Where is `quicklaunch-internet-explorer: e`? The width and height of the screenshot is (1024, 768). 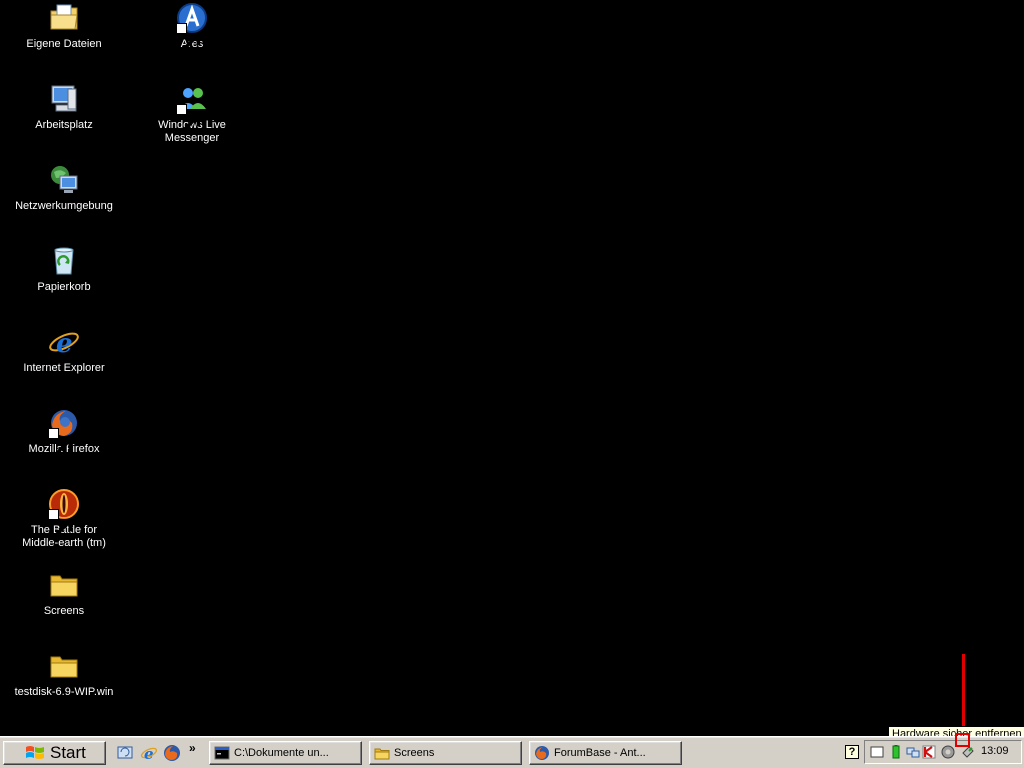
quicklaunch-internet-explorer: e is located at coordinates (149, 753).